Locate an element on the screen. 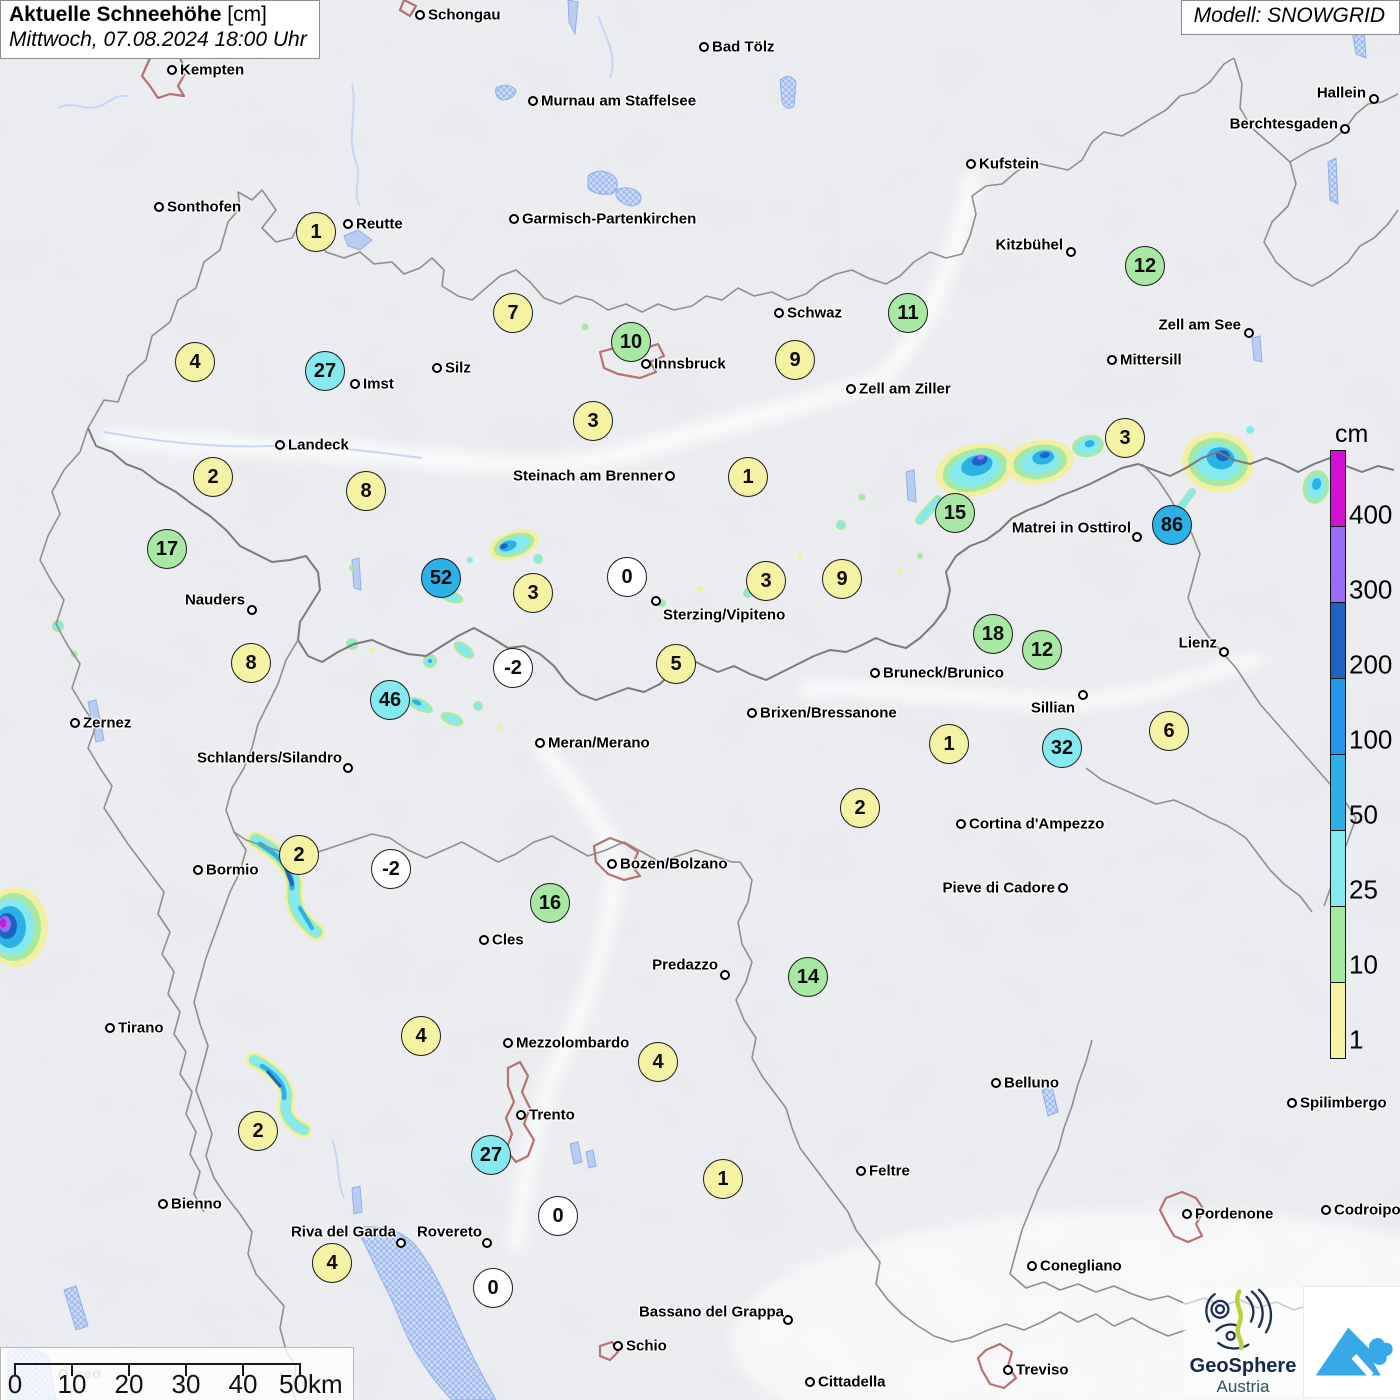 This screenshot has height=1400, width=1400. city-label: Kitzbühel is located at coordinates (1029, 245).